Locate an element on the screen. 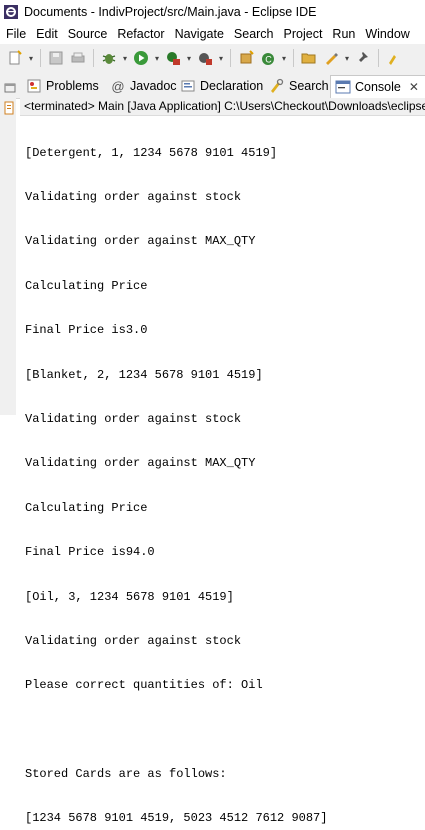 The width and height of the screenshot is (425, 830). tab-declaration-label: Declaration is located at coordinates (232, 86).